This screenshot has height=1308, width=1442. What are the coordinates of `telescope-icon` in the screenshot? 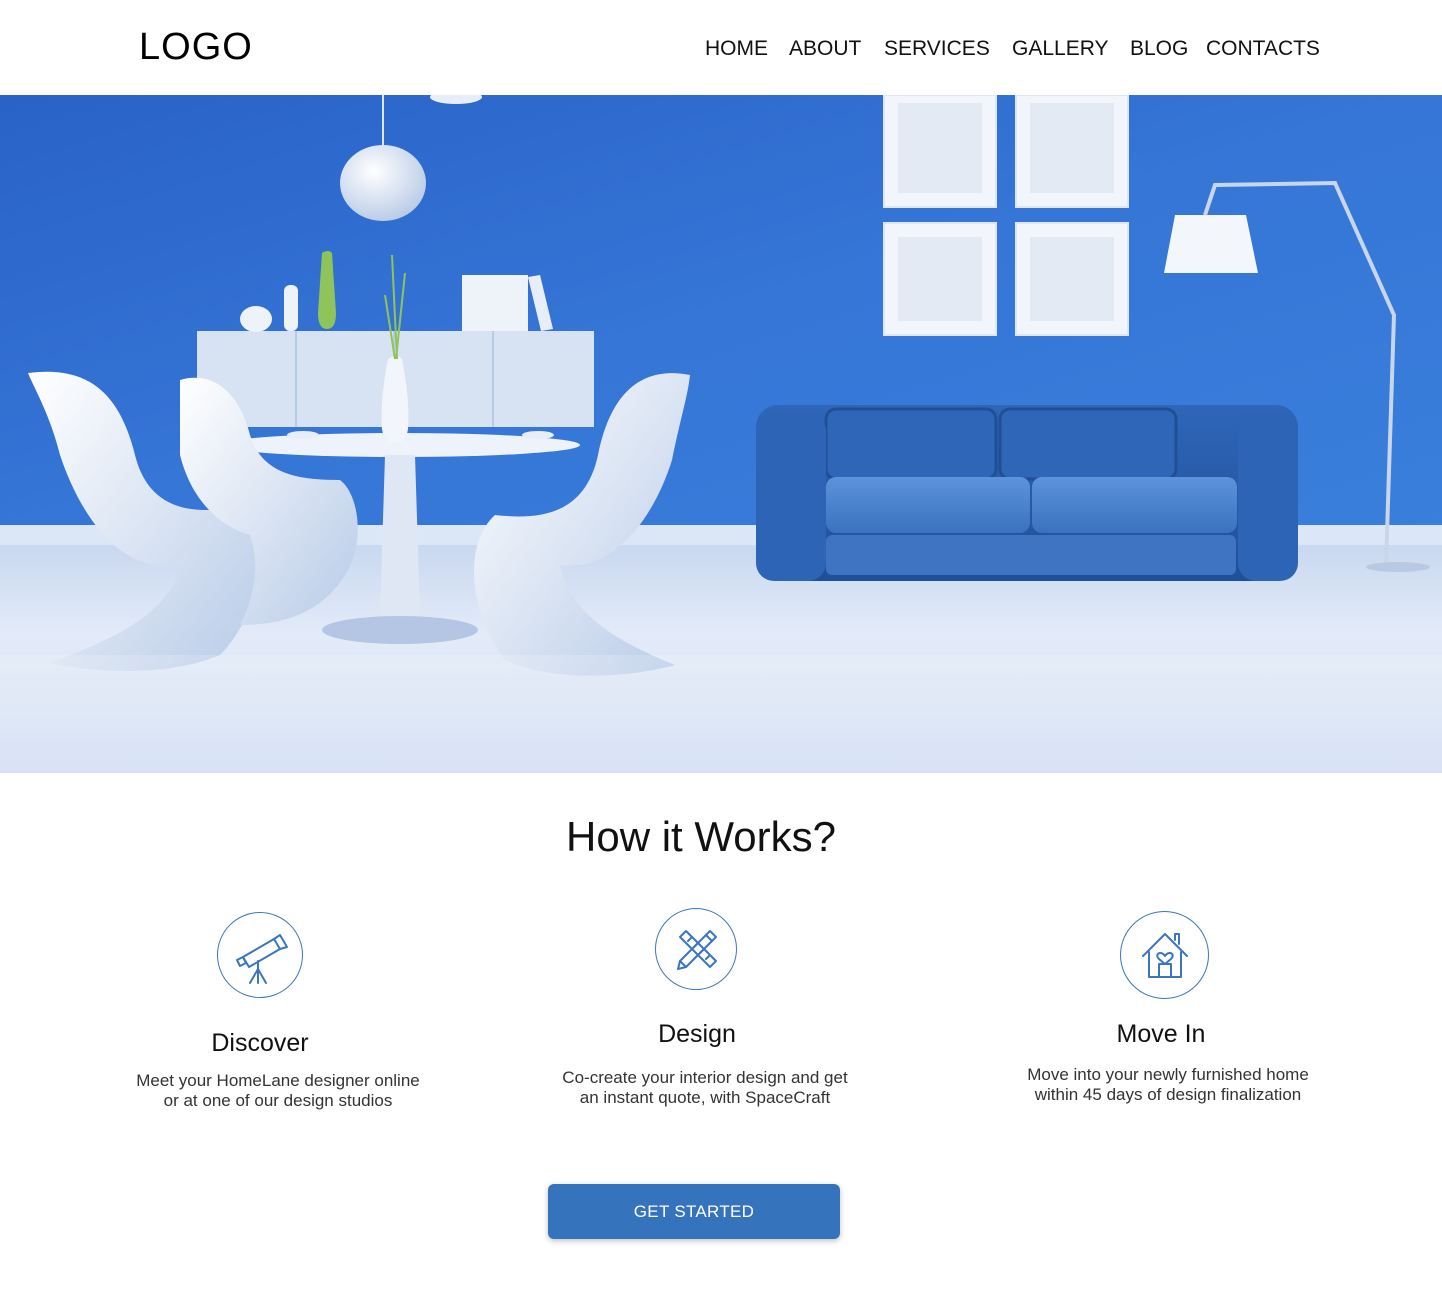 It's located at (260, 955).